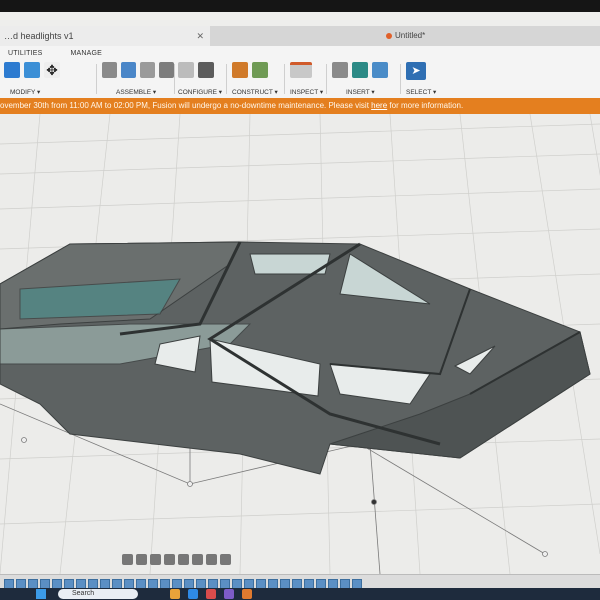 The height and width of the screenshot is (600, 600). Describe the element at coordinates (225, 559) in the screenshot. I see `viewports-icon` at that location.